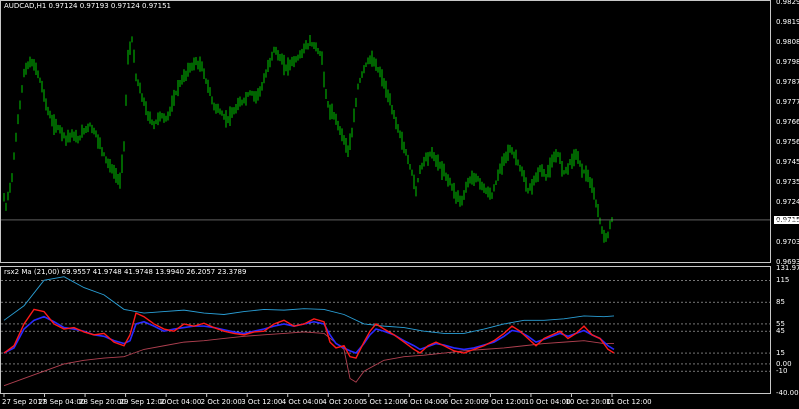 This screenshot has width=799, height=409. What do you see at coordinates (780, 331) in the screenshot?
I see `indicator-tick: 45` at bounding box center [780, 331].